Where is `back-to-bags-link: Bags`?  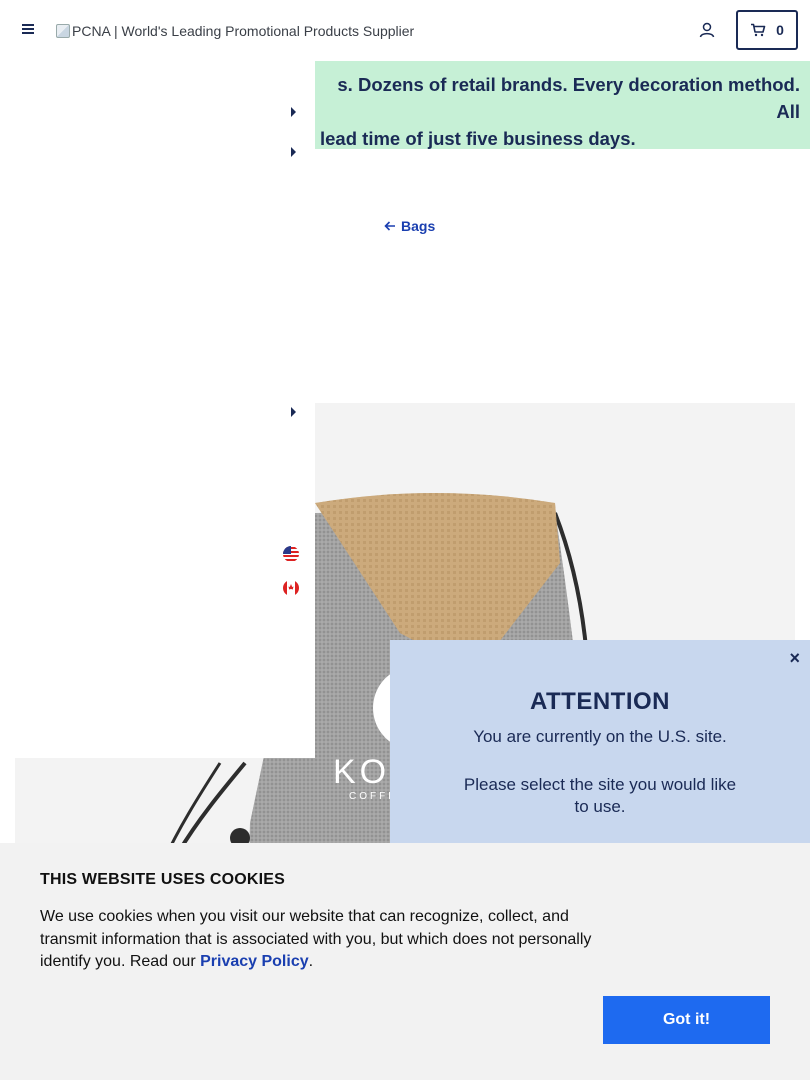 back-to-bags-link: Bags is located at coordinates (409, 226).